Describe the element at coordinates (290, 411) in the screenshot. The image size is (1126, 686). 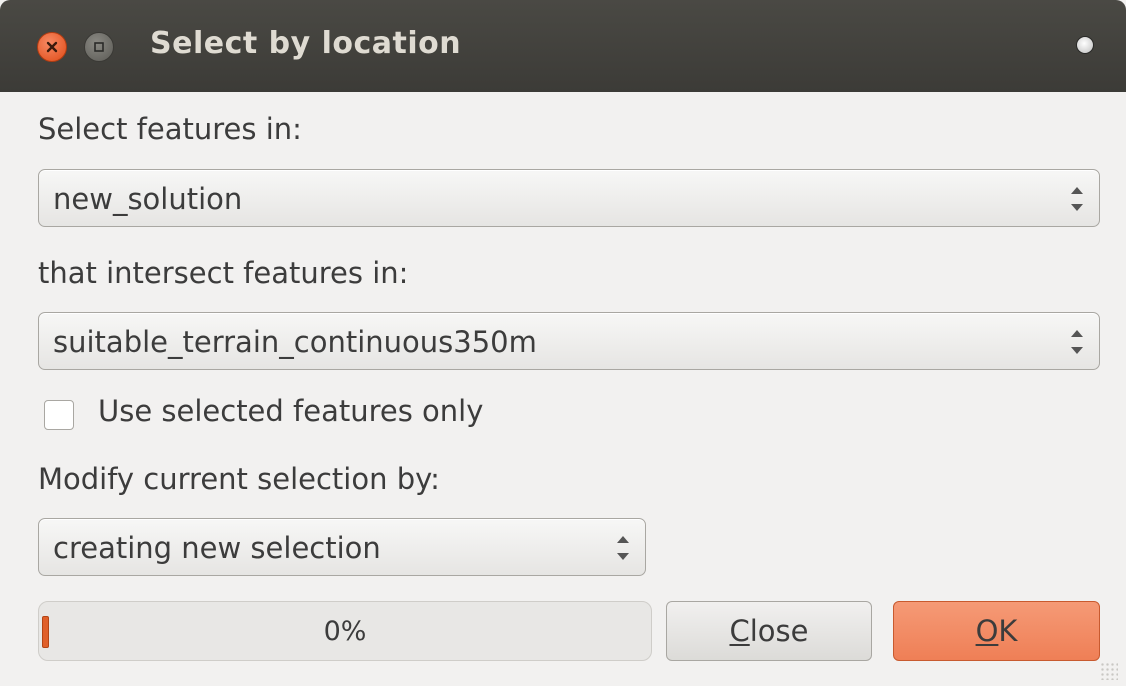
I see `use-selected-label: Use selected features only` at that location.